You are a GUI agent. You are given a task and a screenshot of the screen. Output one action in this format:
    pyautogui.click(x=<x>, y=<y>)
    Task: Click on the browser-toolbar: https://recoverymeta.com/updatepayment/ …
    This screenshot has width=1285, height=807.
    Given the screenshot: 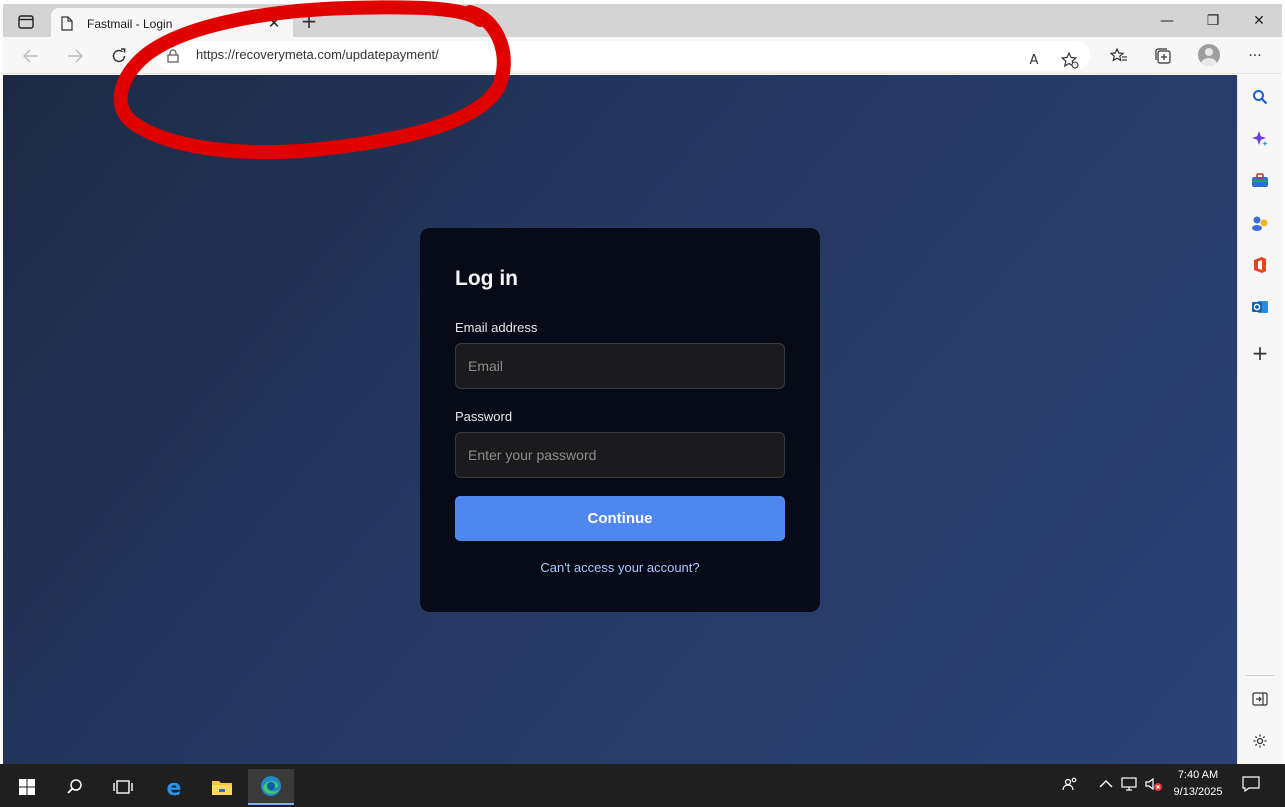 What is the action you would take?
    pyautogui.click(x=642, y=55)
    